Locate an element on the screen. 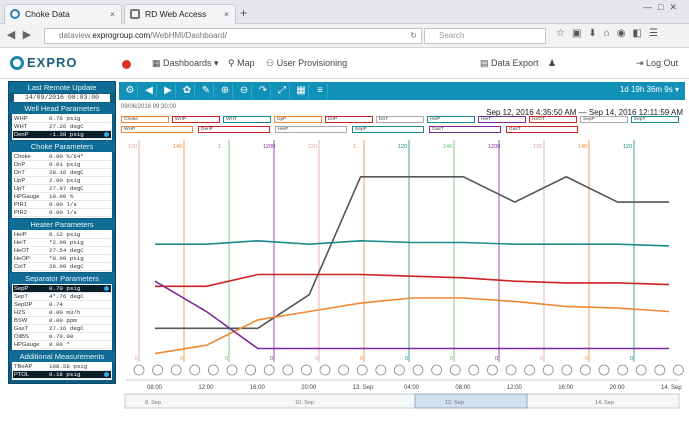 Image resolution: width=689 pixels, height=448 pixels. parameter-name: PTOL is located at coordinates (22, 375).